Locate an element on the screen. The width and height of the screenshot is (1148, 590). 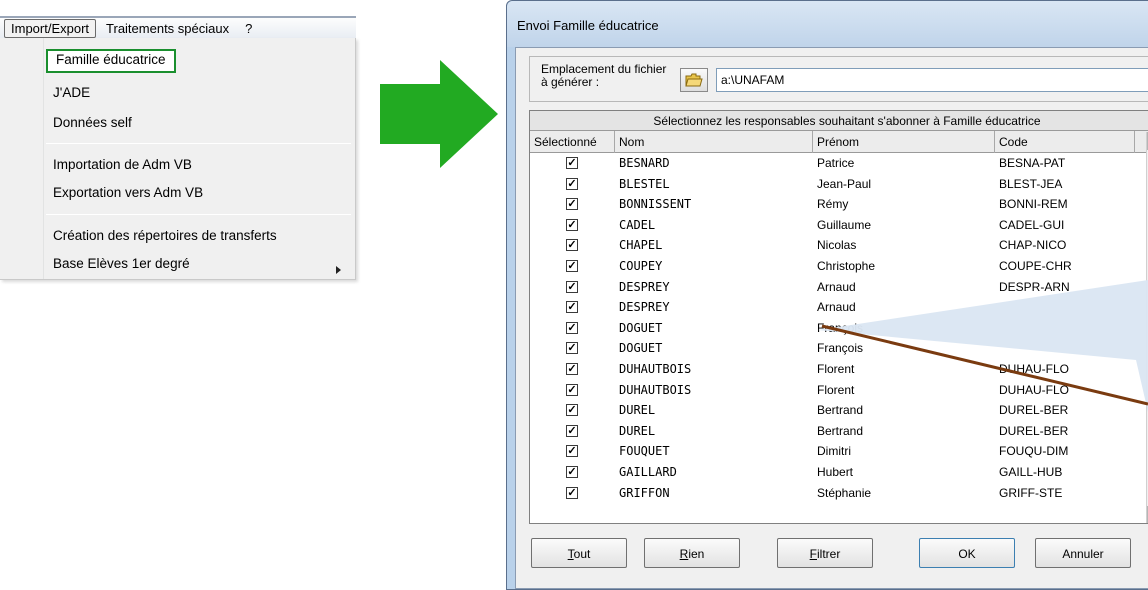
table-row: ✓ CADEL Guillaume CADEL-GUI is located at coordinates (839, 225).